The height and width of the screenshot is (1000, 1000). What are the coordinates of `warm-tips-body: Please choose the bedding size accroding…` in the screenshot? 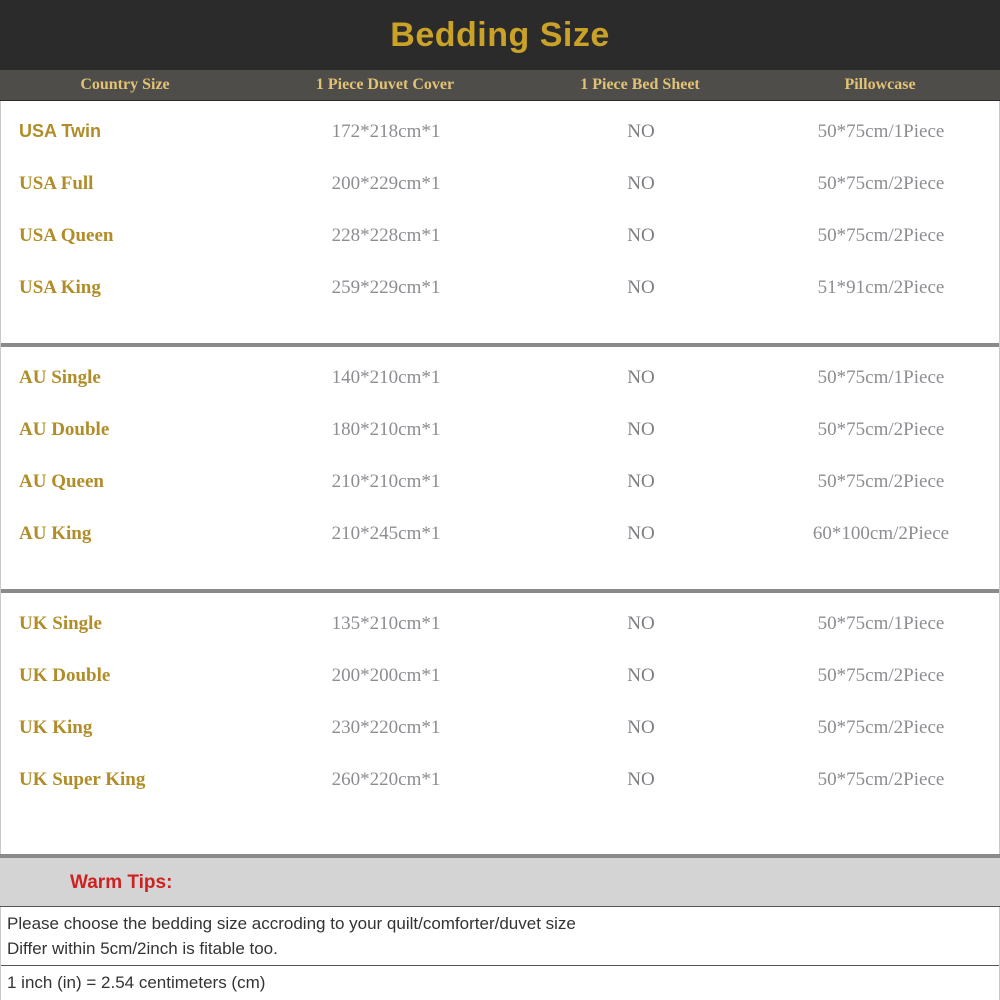 It's located at (500, 953).